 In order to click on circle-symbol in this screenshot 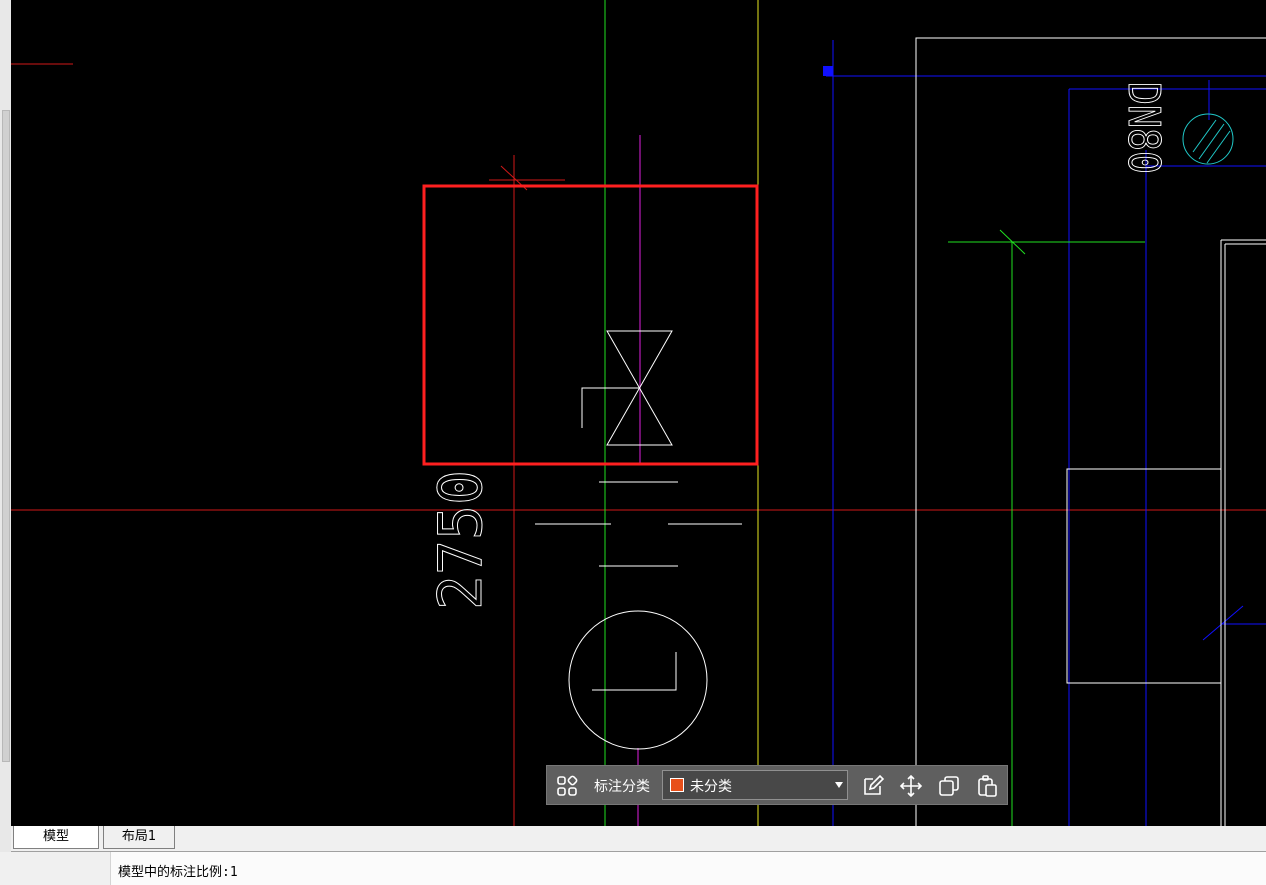, I will do `click(638, 680)`.